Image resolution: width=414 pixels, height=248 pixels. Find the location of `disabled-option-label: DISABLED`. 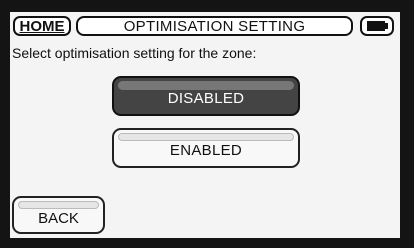

disabled-option-label: DISABLED is located at coordinates (206, 98).